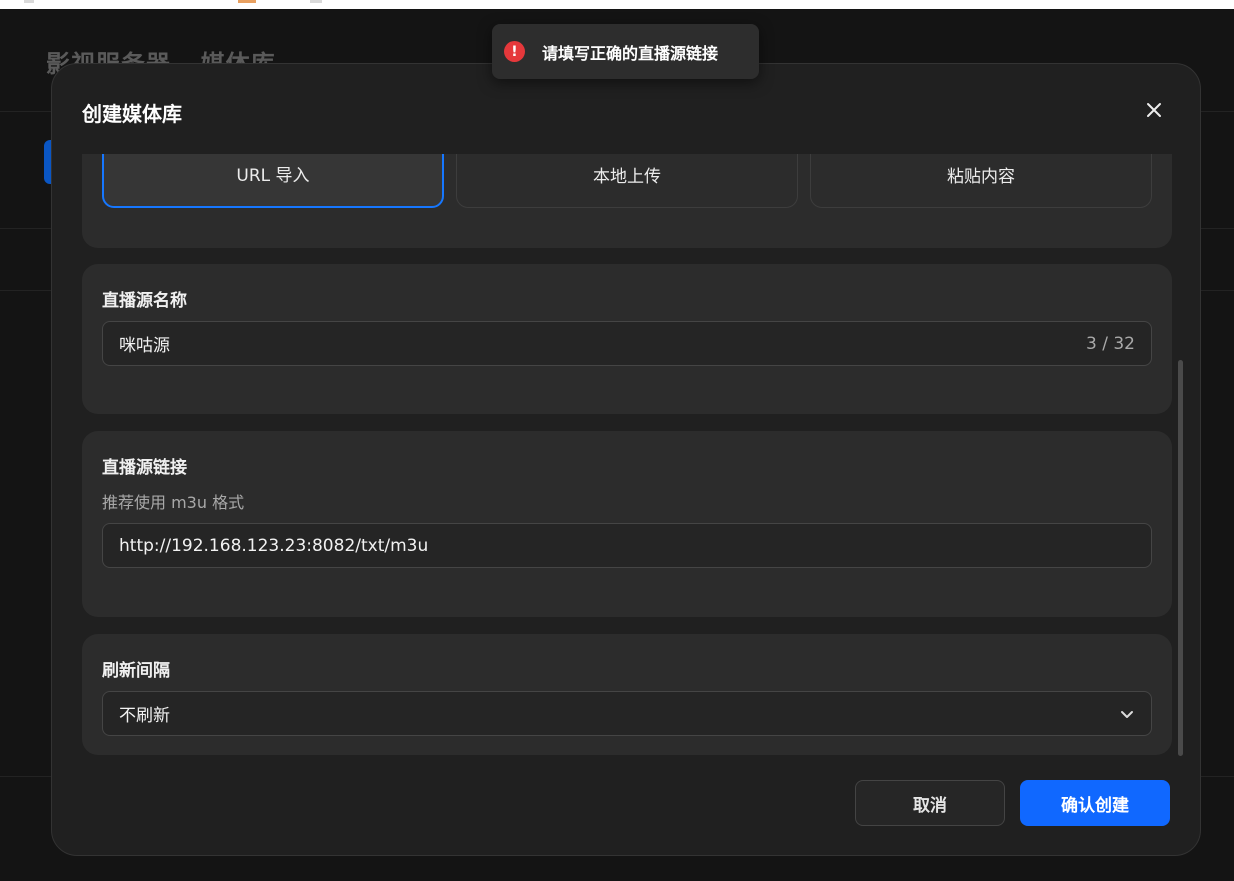  What do you see at coordinates (144, 716) in the screenshot?
I see `refresh-interval-value: 不刷新` at bounding box center [144, 716].